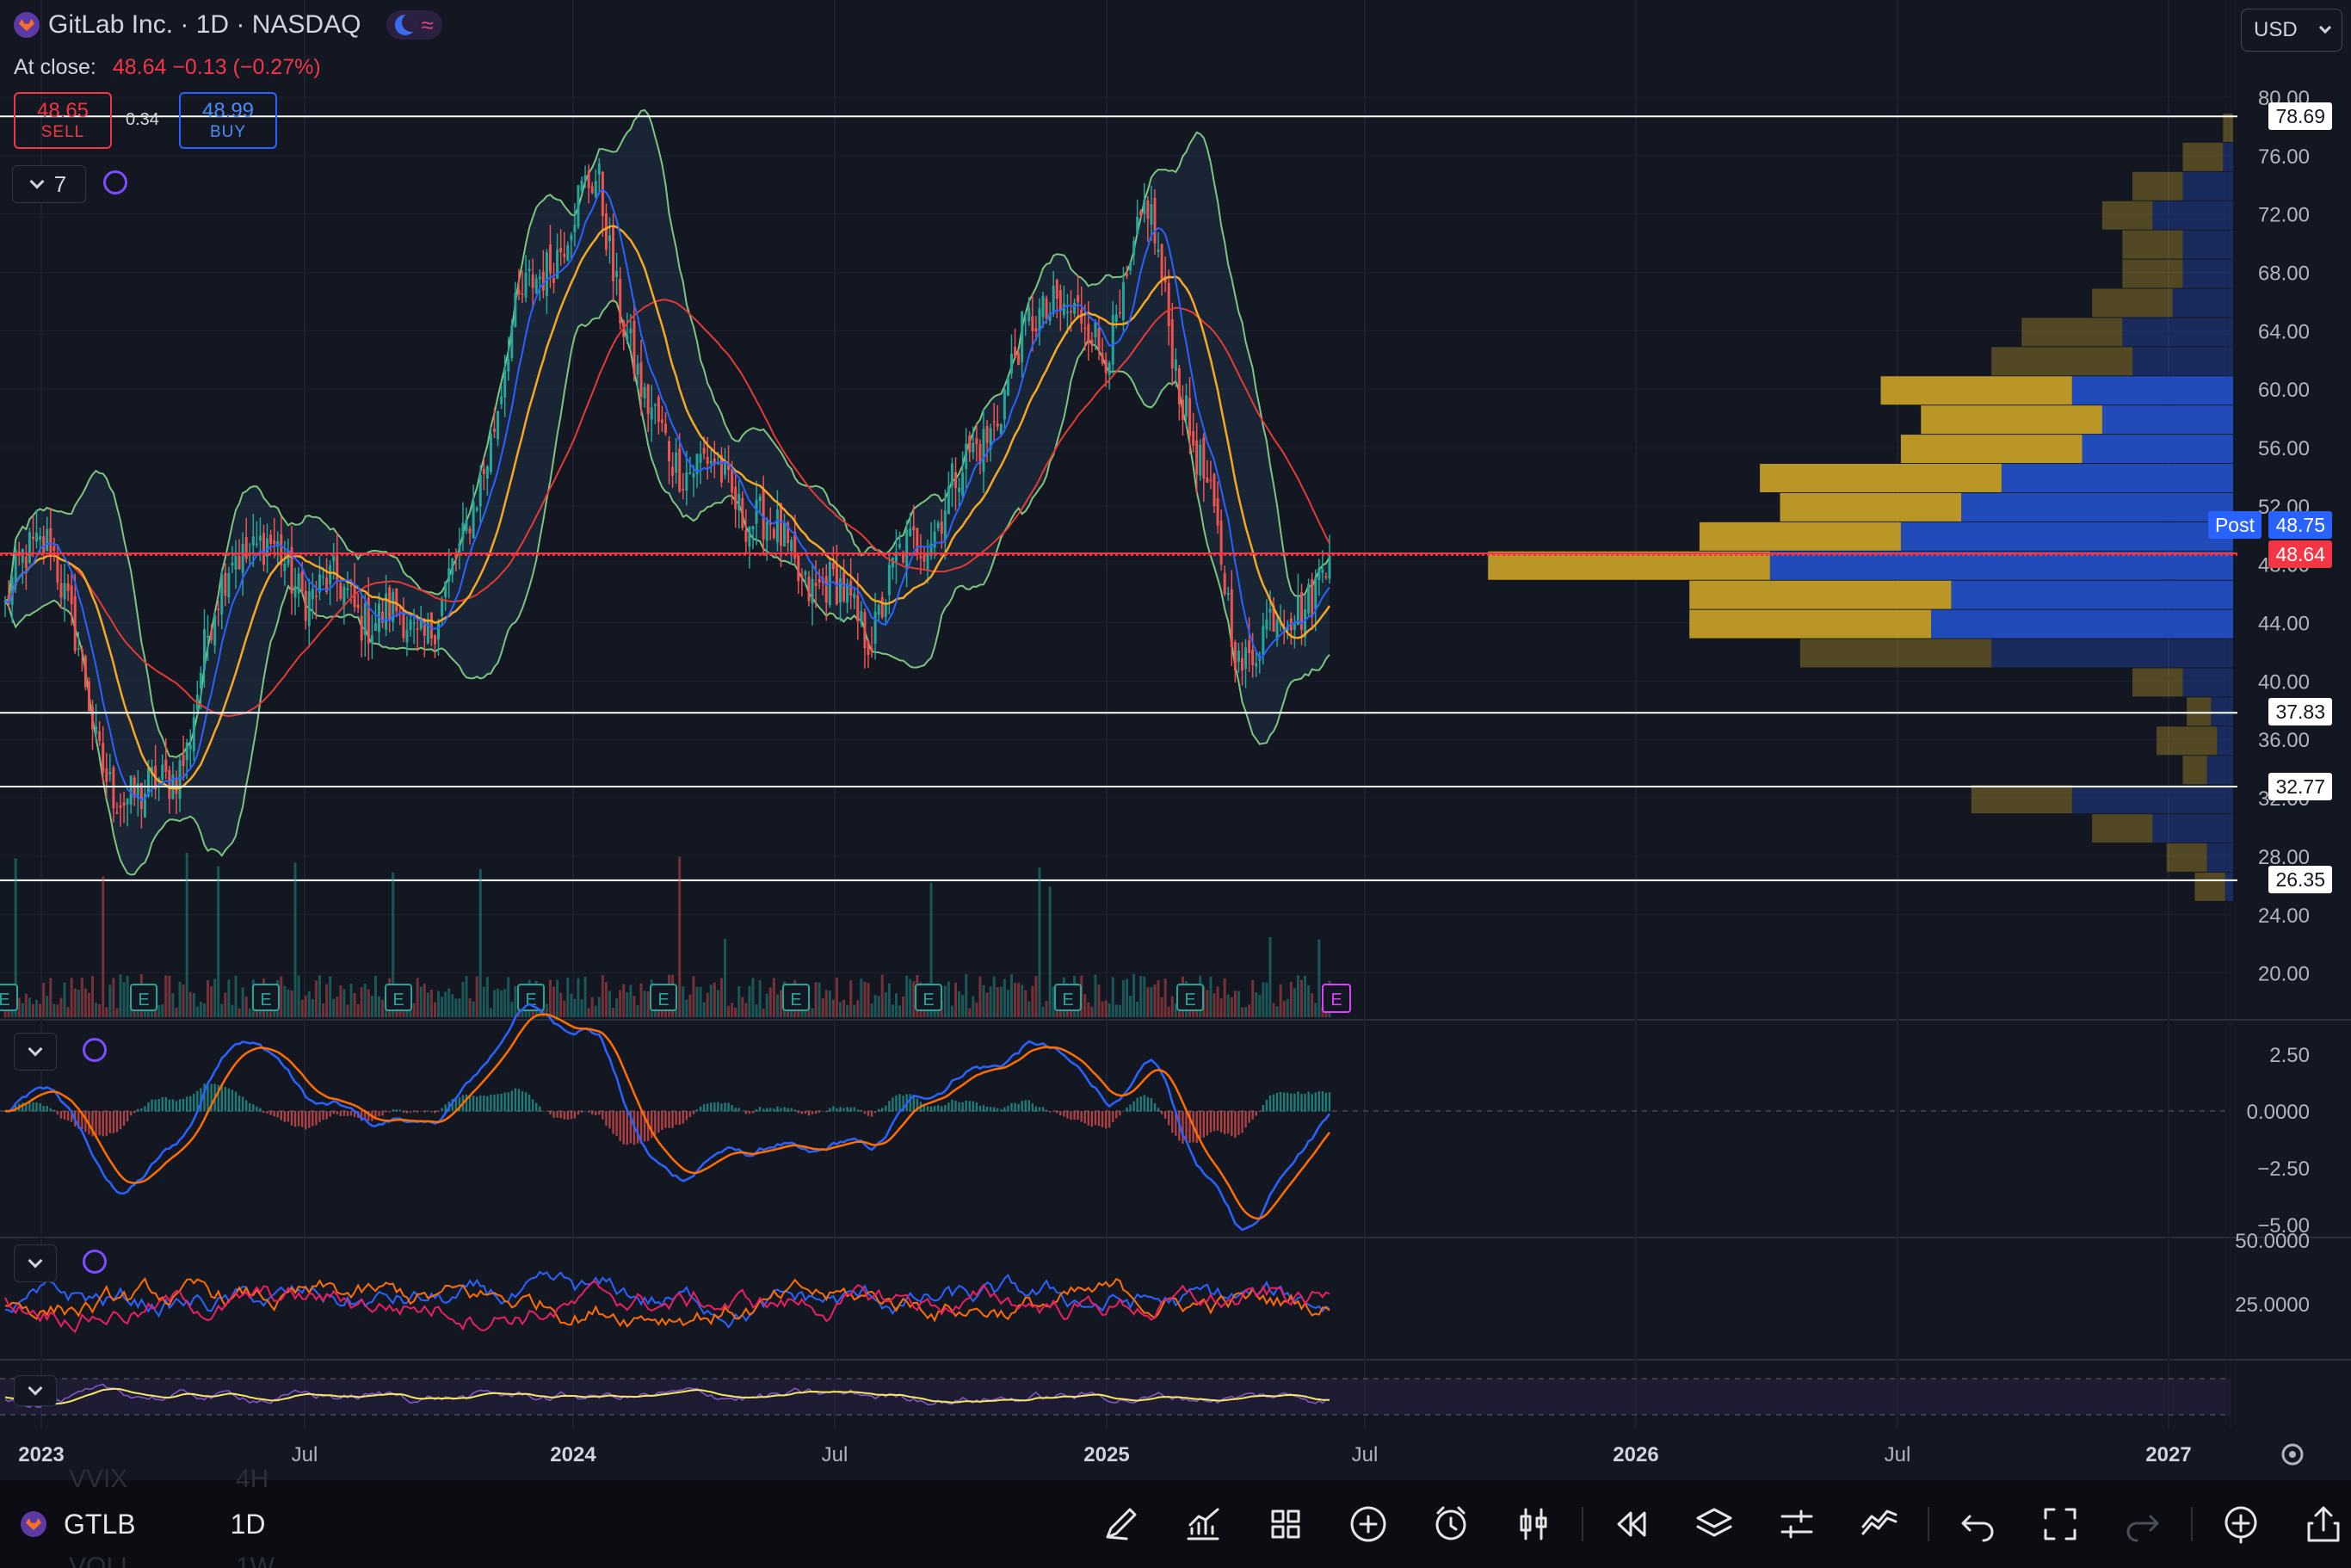 This screenshot has width=2351, height=1568. I want to click on dmi-sync-icon, so click(95, 1264).